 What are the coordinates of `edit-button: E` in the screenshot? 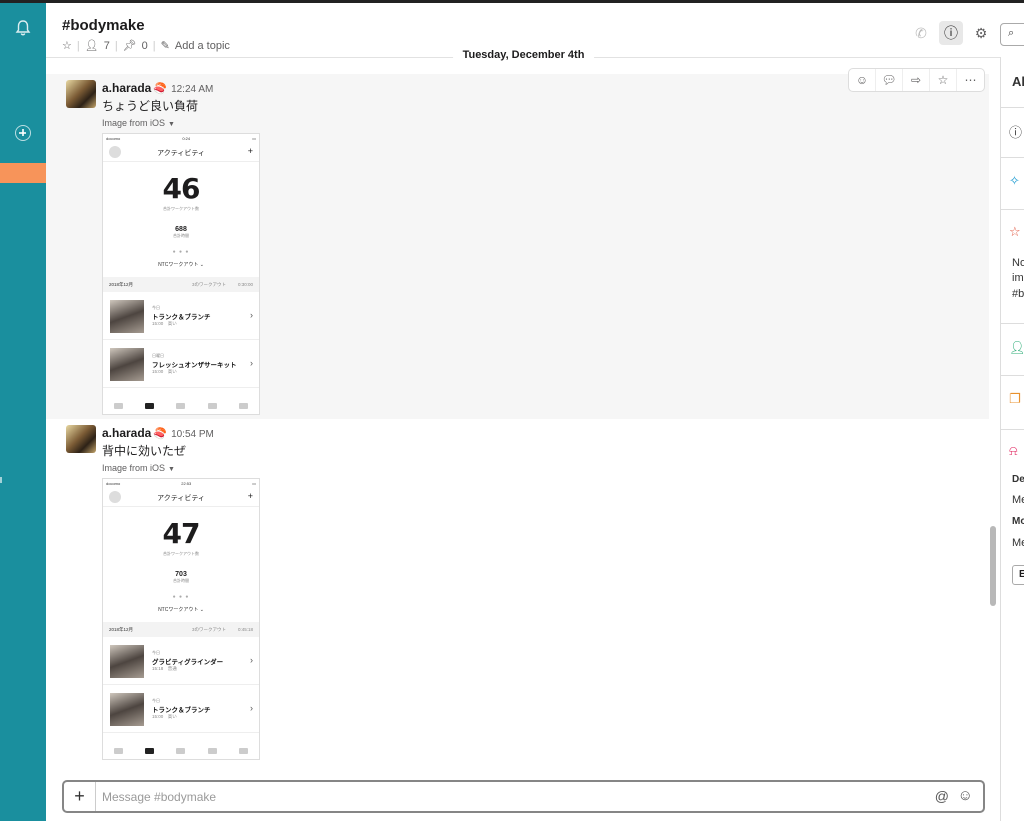 It's located at (1018, 575).